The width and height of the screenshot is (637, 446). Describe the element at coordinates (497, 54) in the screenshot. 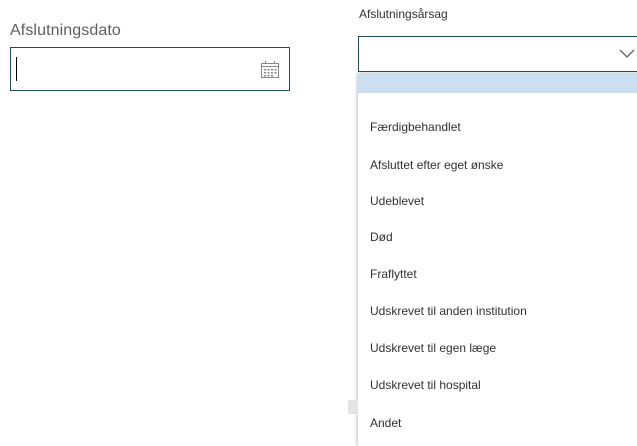

I see `end-reason-select` at that location.